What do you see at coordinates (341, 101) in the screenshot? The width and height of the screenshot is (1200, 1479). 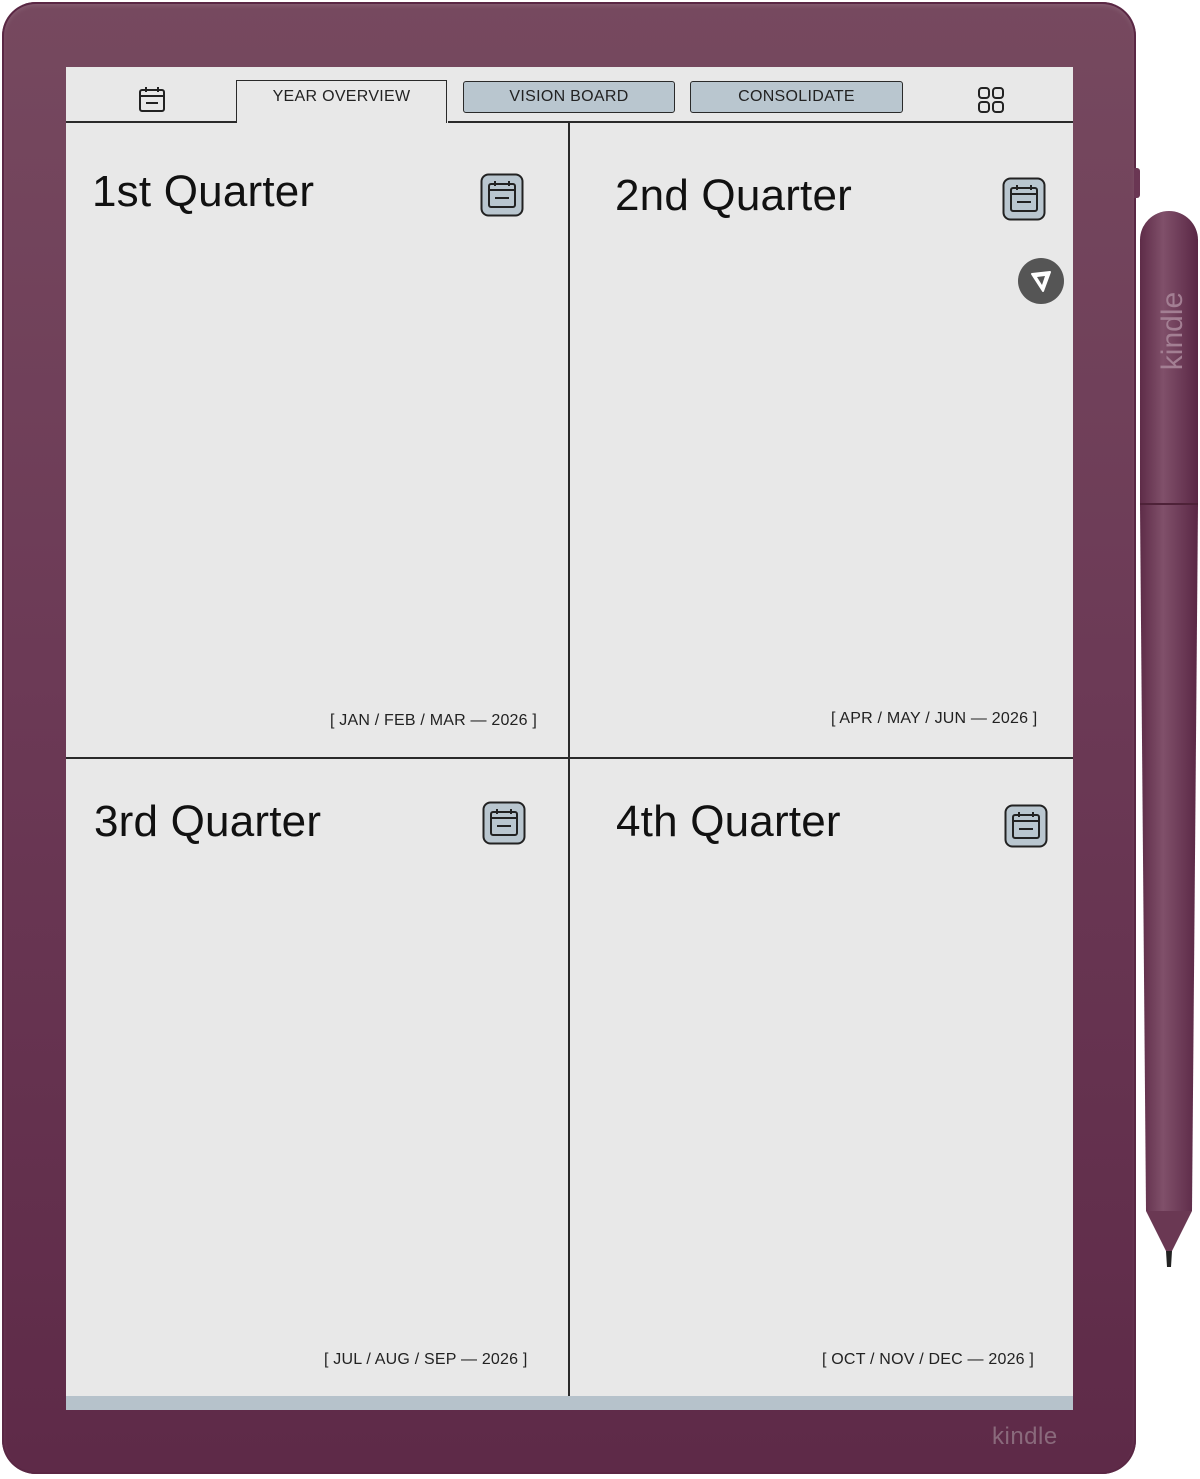 I see `tab-year-overview: YEAR OVERVIEW` at bounding box center [341, 101].